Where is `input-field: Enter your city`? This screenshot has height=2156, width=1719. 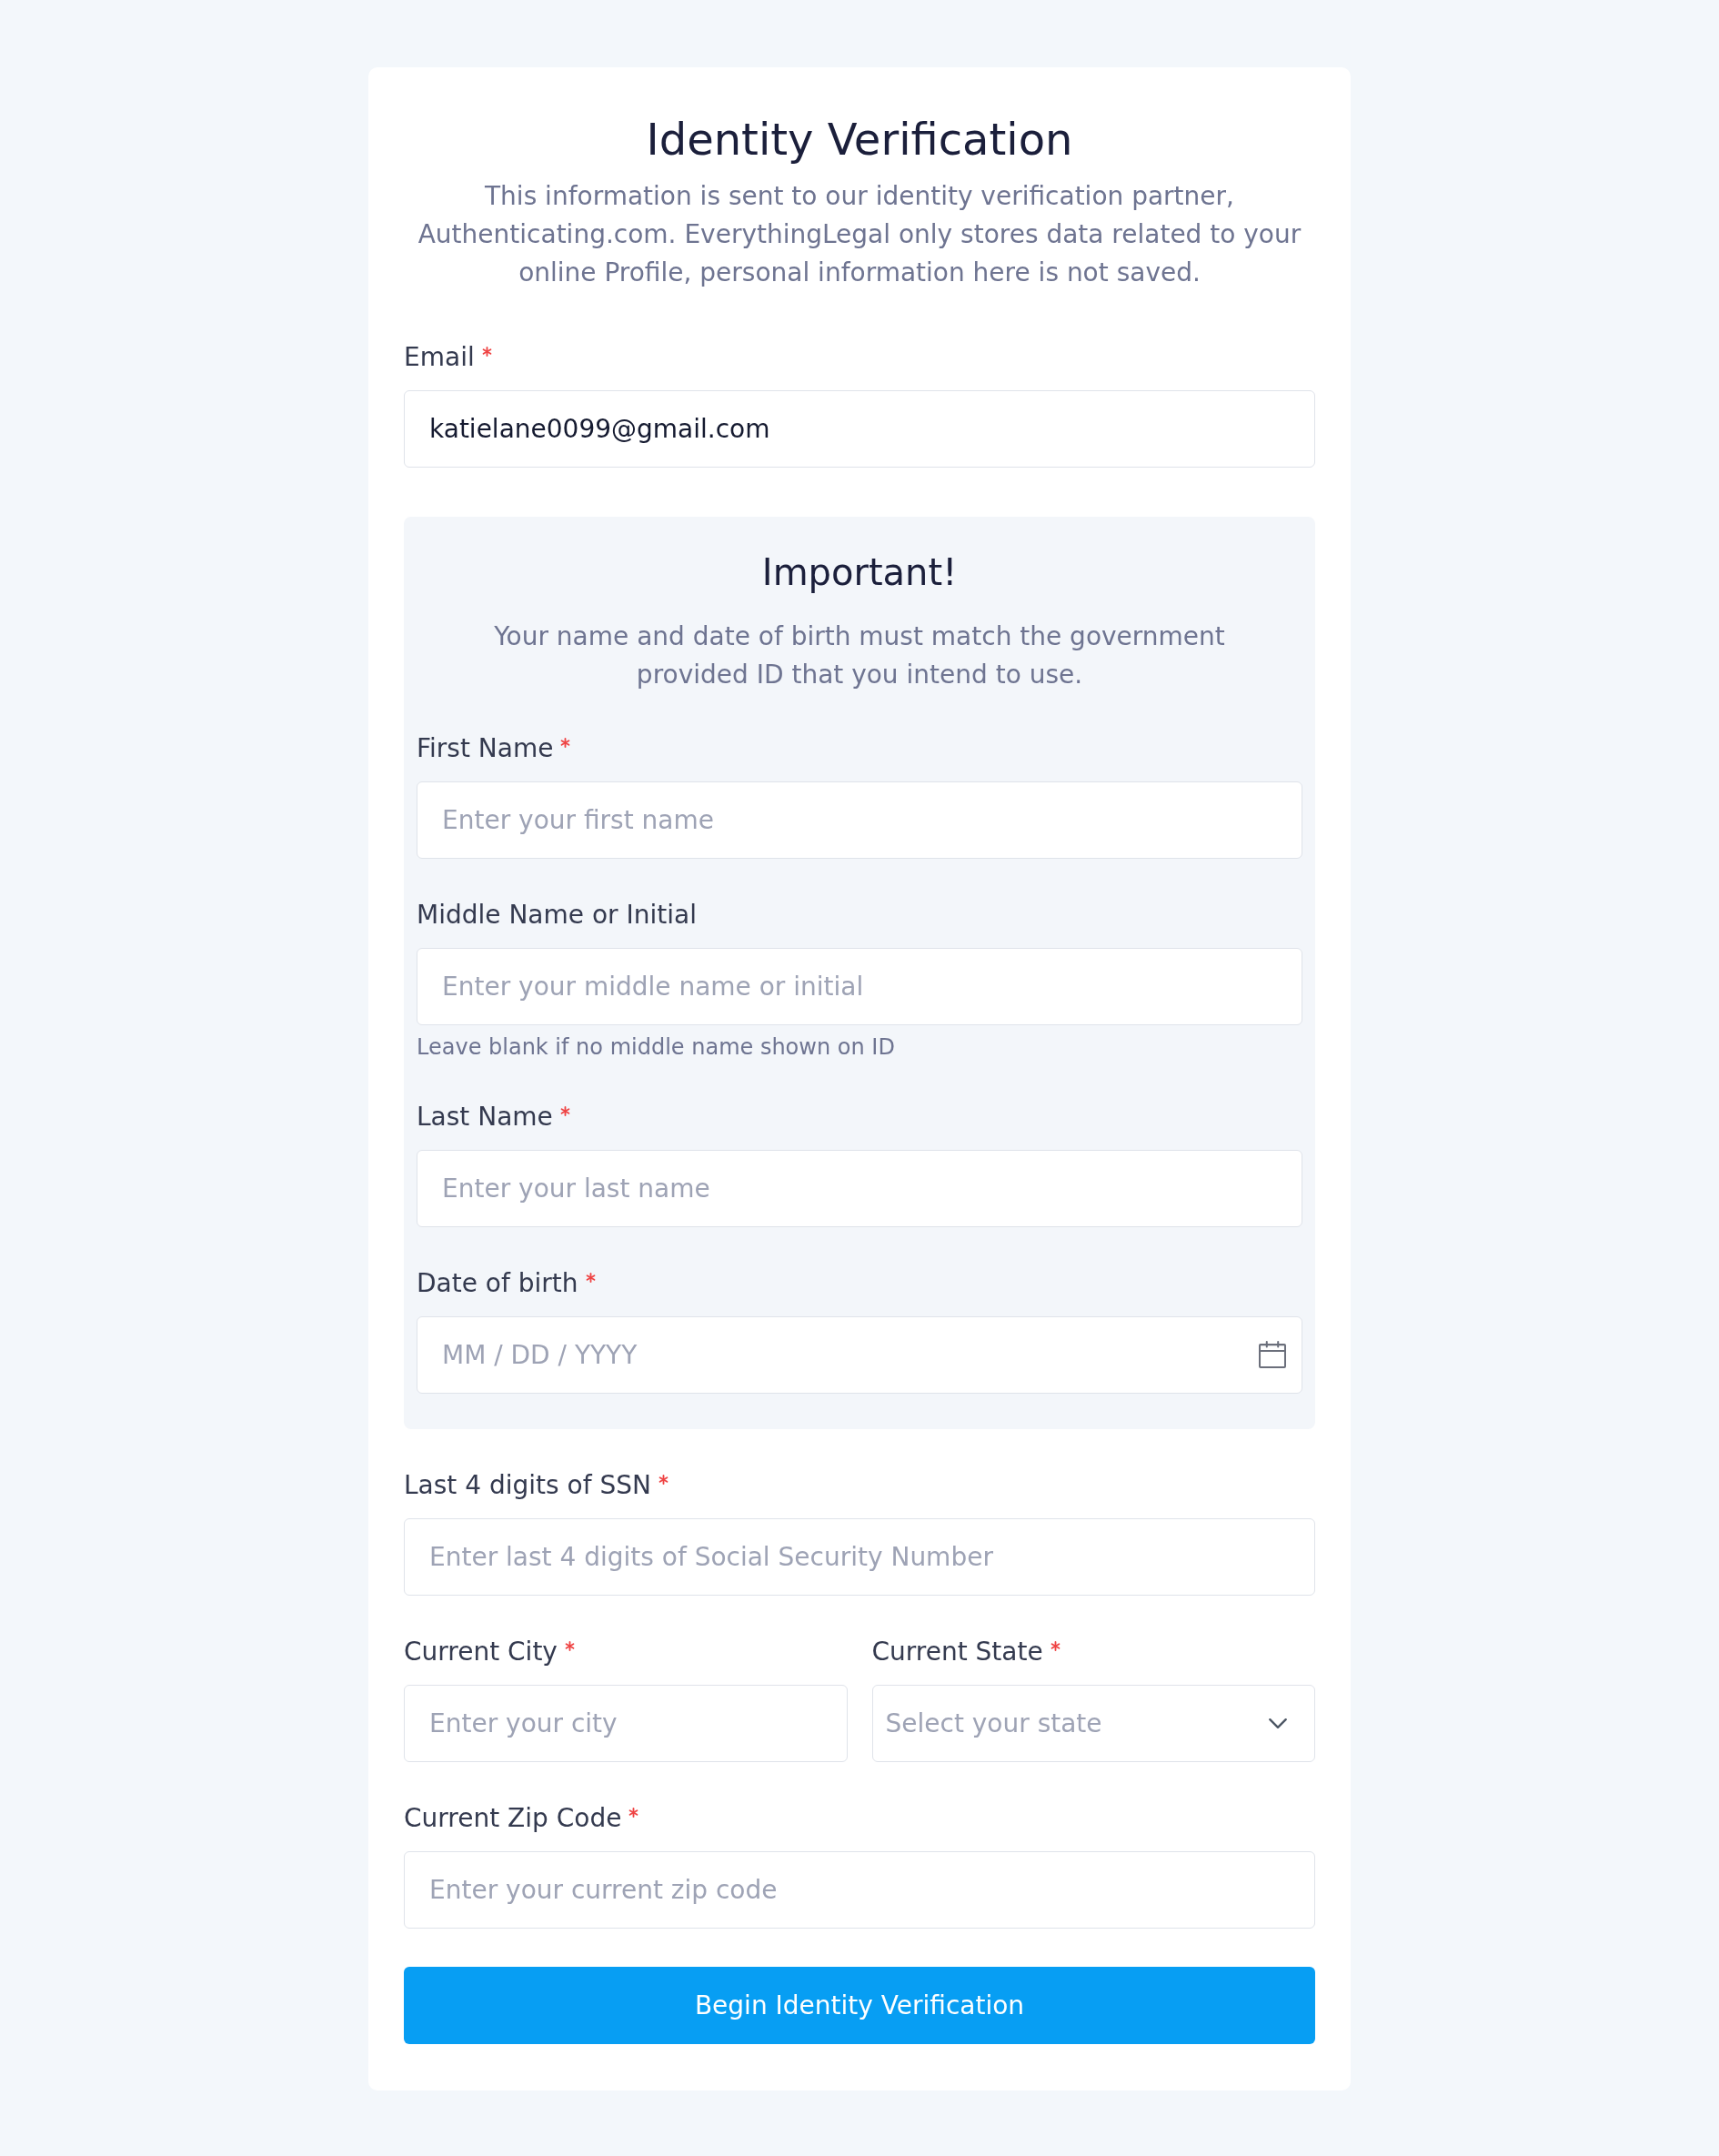
input-field: Enter your city is located at coordinates (626, 1723).